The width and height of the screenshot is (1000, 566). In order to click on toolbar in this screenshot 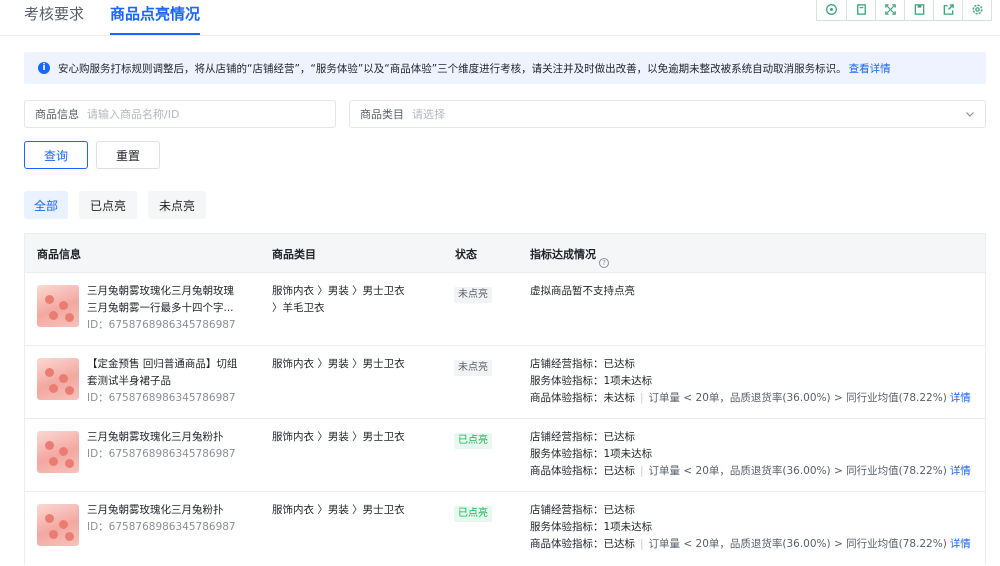, I will do `click(904, 10)`.